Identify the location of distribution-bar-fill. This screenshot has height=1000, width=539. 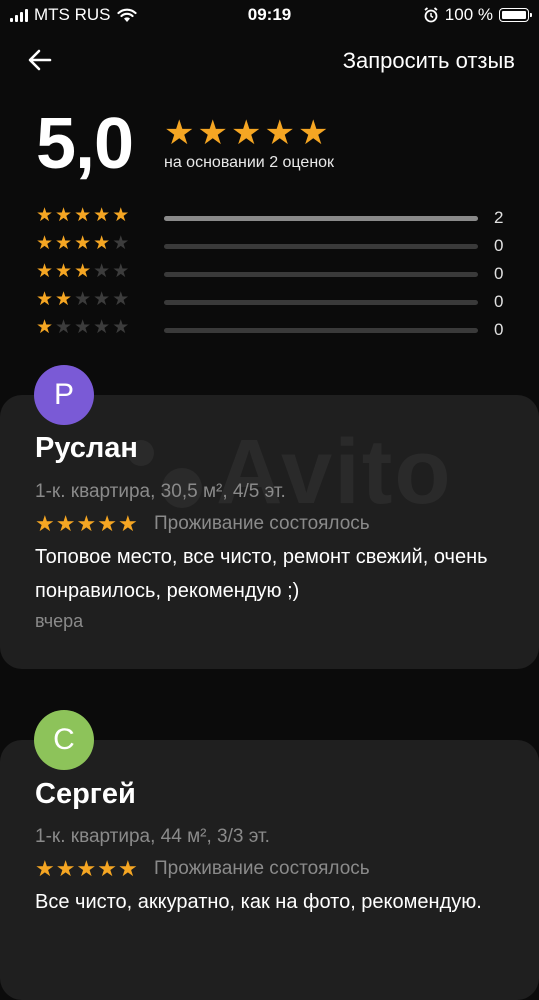
(321, 218).